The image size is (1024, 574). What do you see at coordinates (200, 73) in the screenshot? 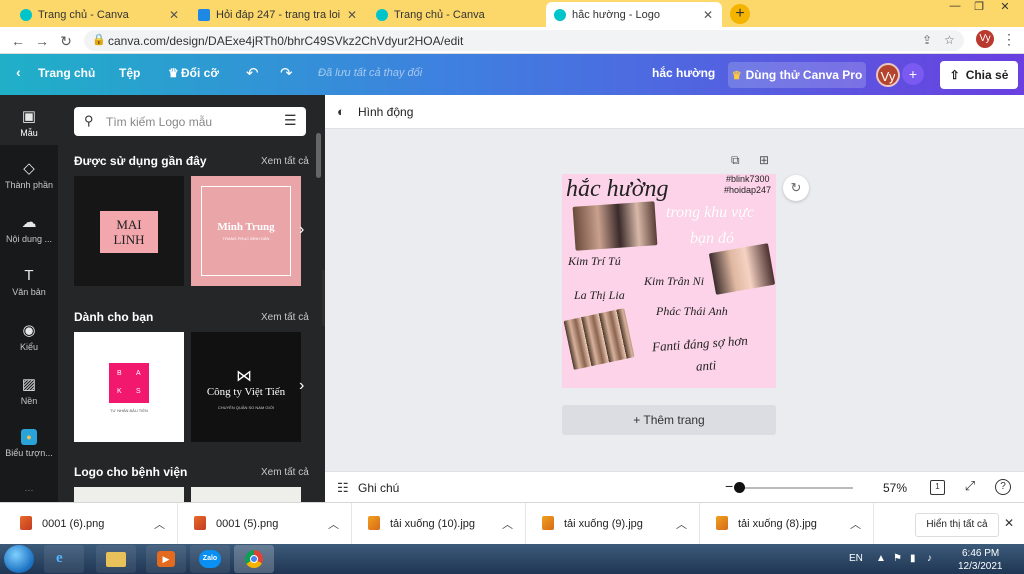
I see `resize-menu: Đổi cỡ` at bounding box center [200, 73].